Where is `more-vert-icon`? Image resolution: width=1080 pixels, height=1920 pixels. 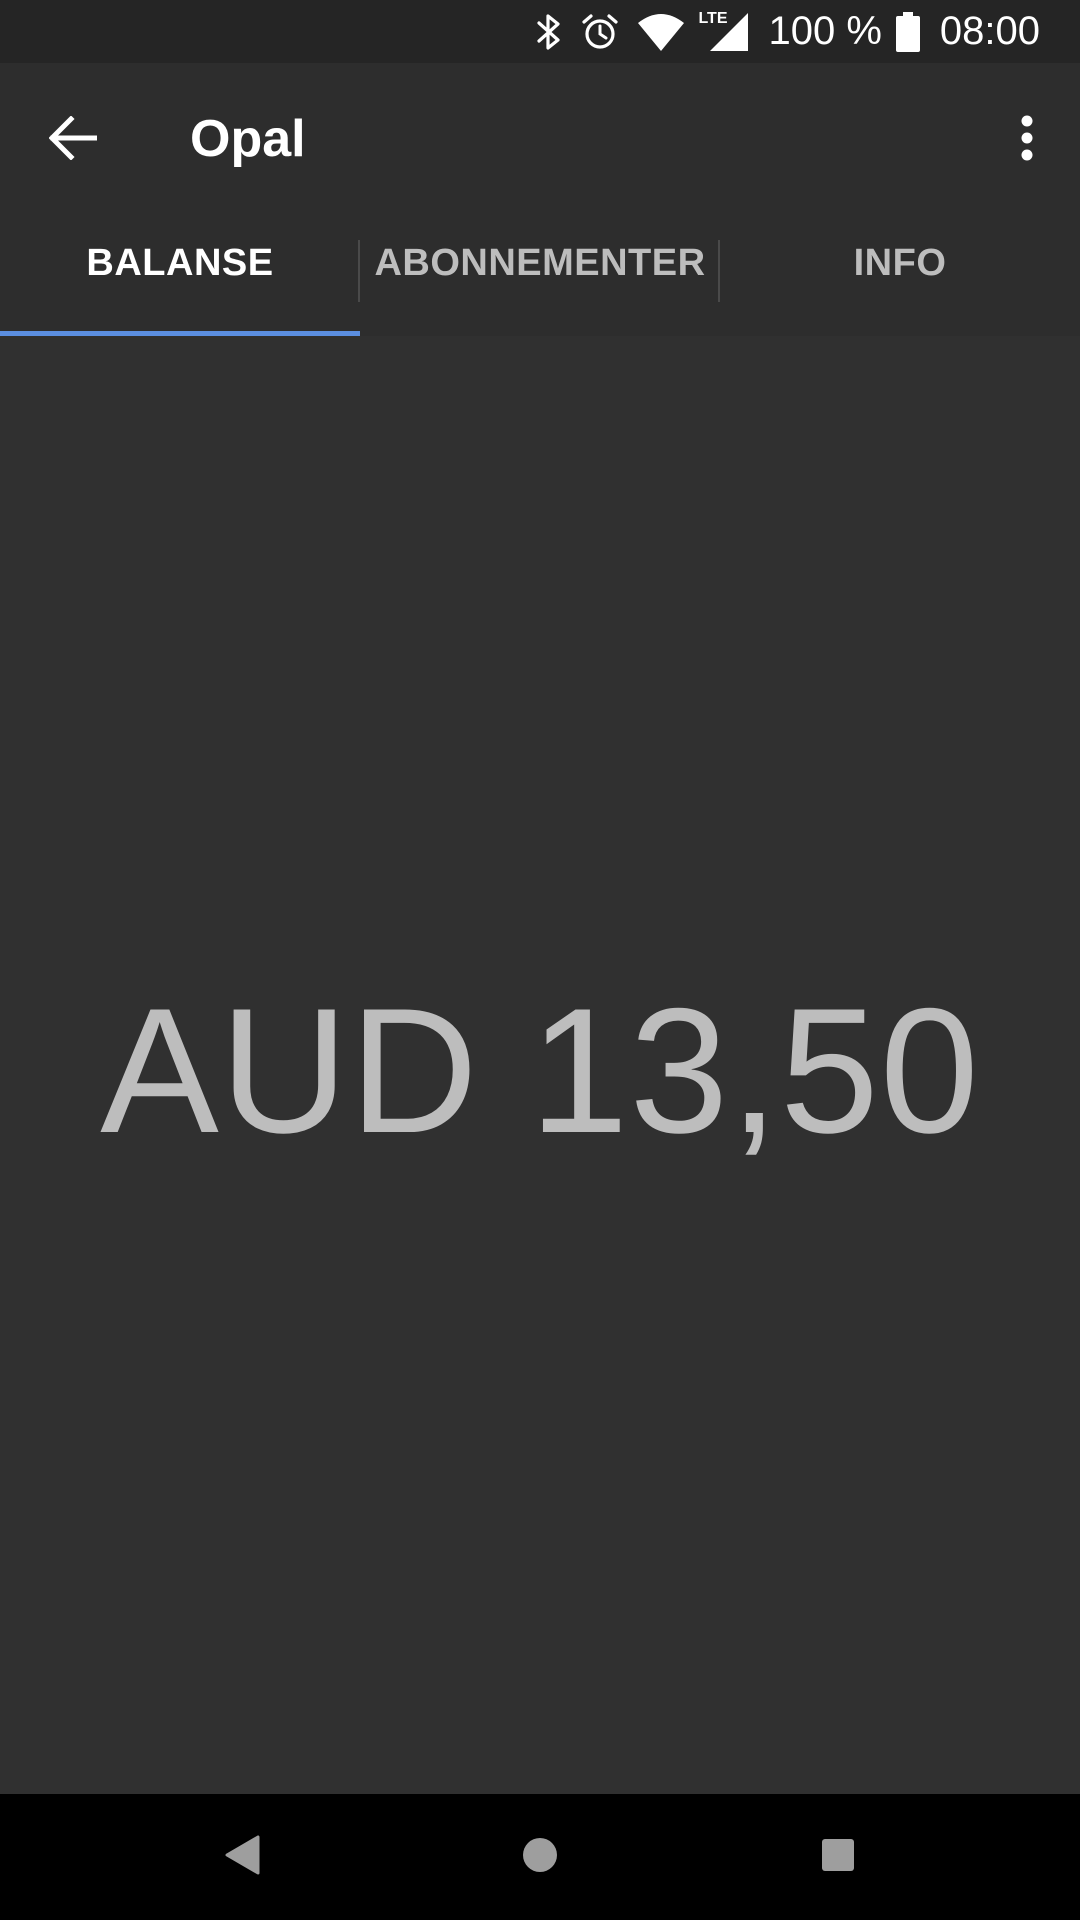 more-vert-icon is located at coordinates (1027, 140).